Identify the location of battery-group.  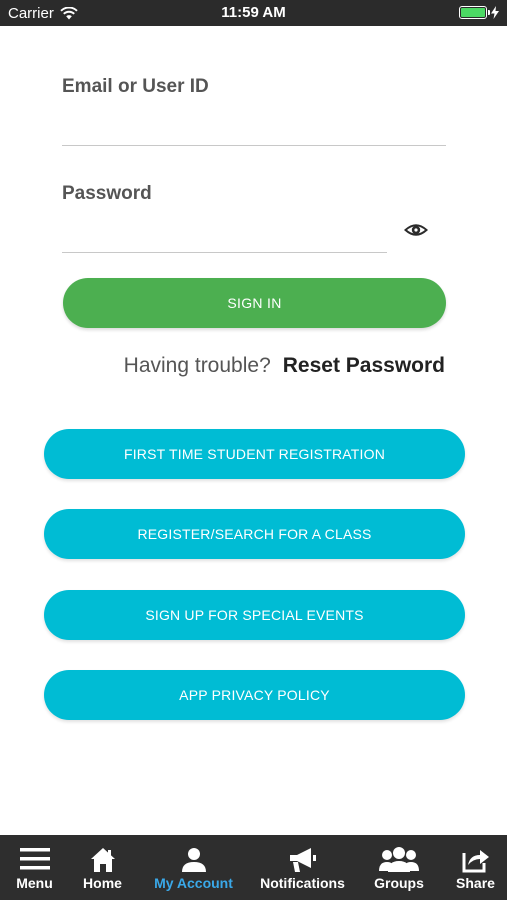
(479, 12).